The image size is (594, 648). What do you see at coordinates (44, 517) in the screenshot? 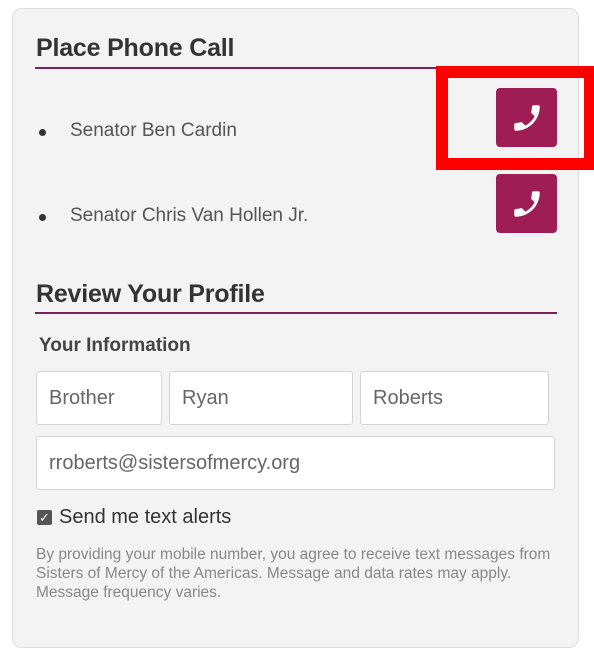
I see `text-alerts-checkbox: ✓` at bounding box center [44, 517].